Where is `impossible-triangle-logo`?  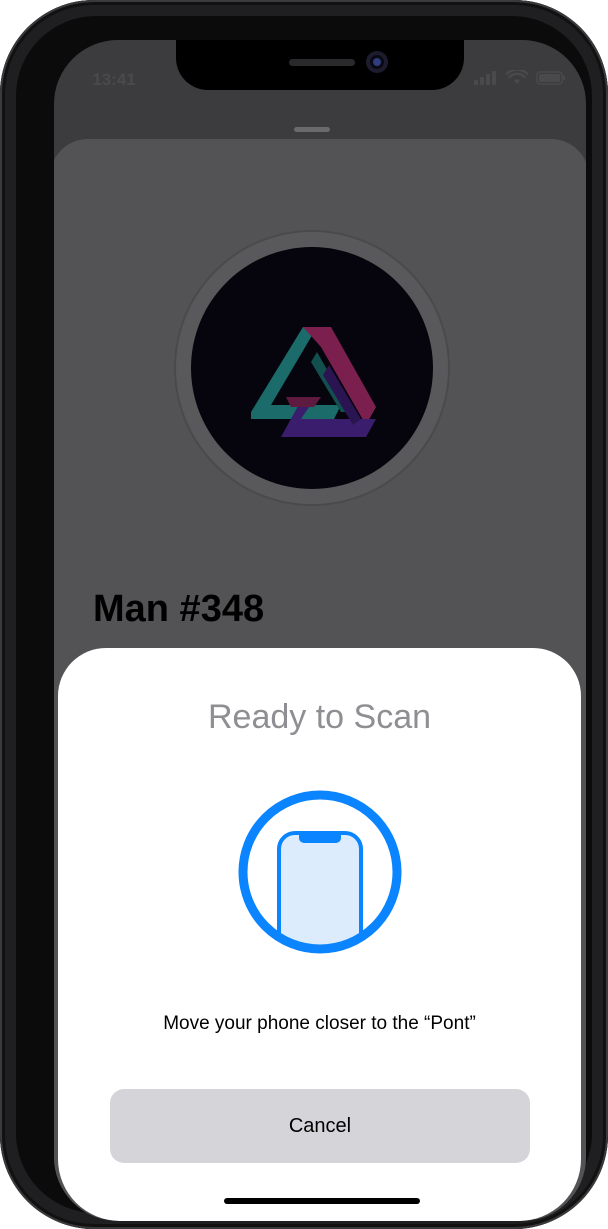 impossible-triangle-logo is located at coordinates (313, 382).